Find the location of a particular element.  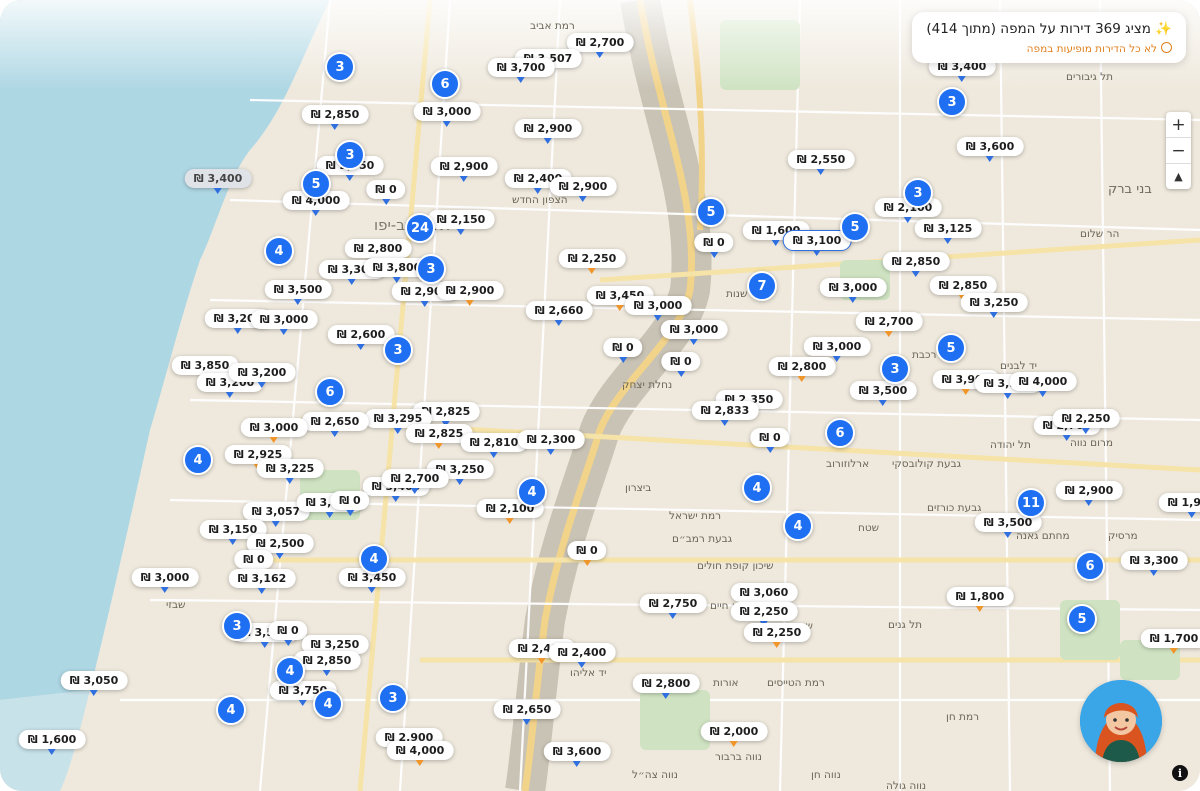

listing-price-pin: ₪ 2,000 is located at coordinates (734, 734).